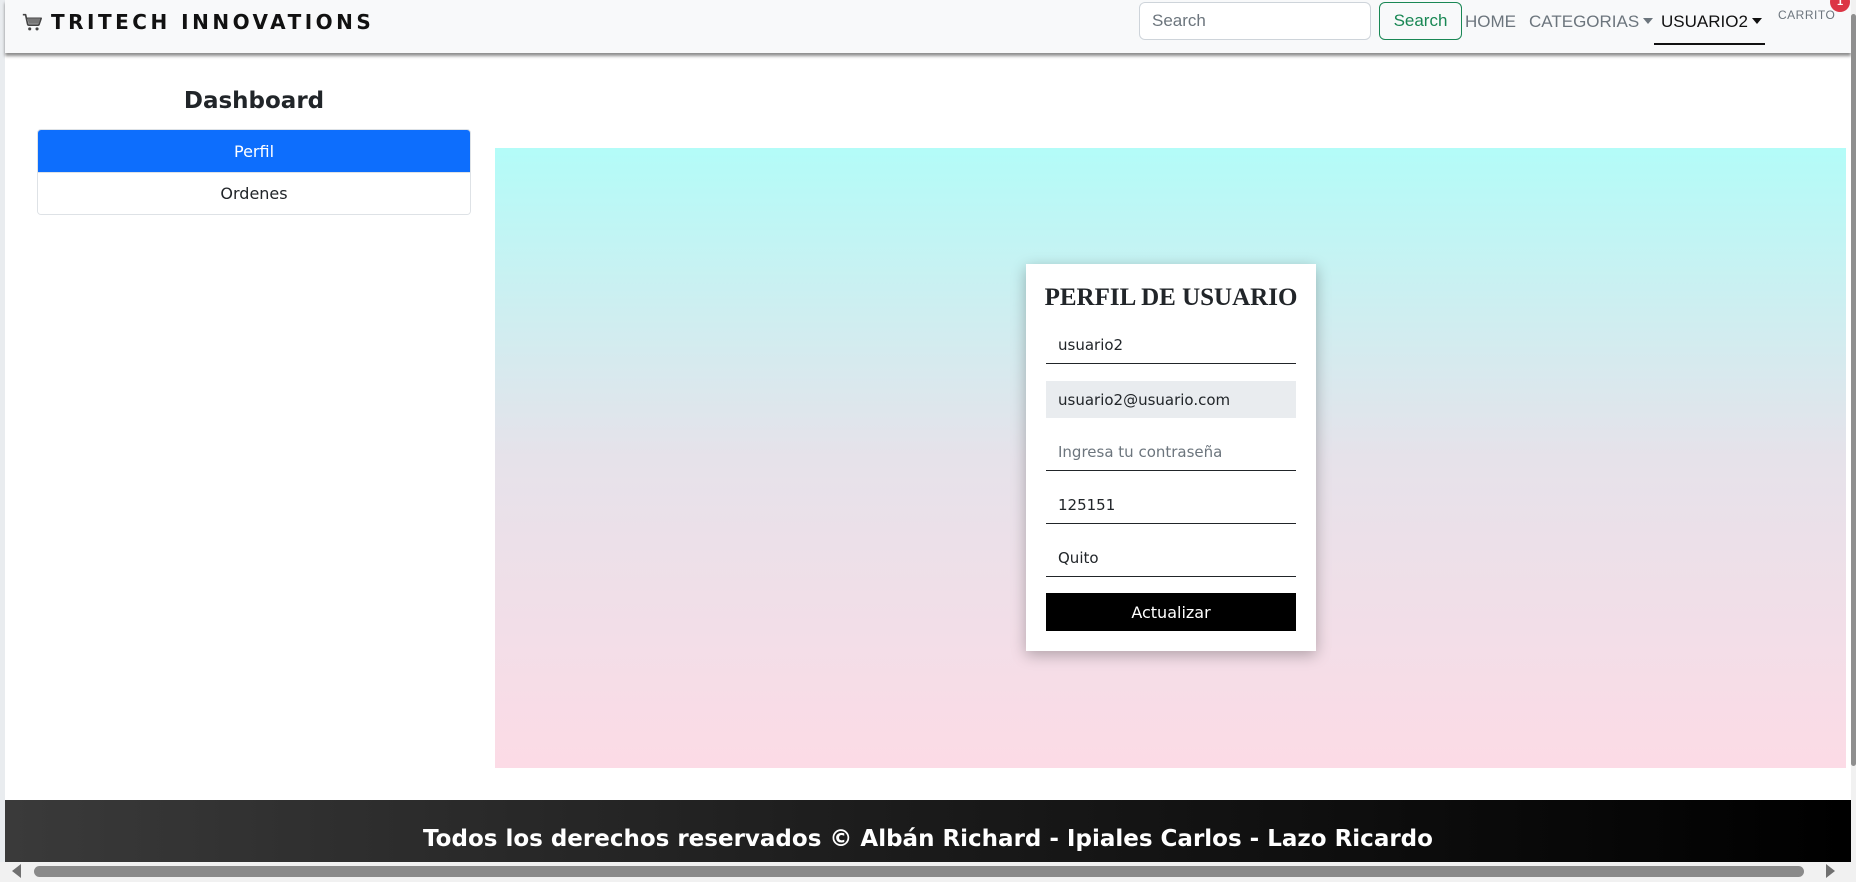 This screenshot has width=1856, height=882. Describe the element at coordinates (1709, 44) in the screenshot. I see `active-nav-underline` at that location.